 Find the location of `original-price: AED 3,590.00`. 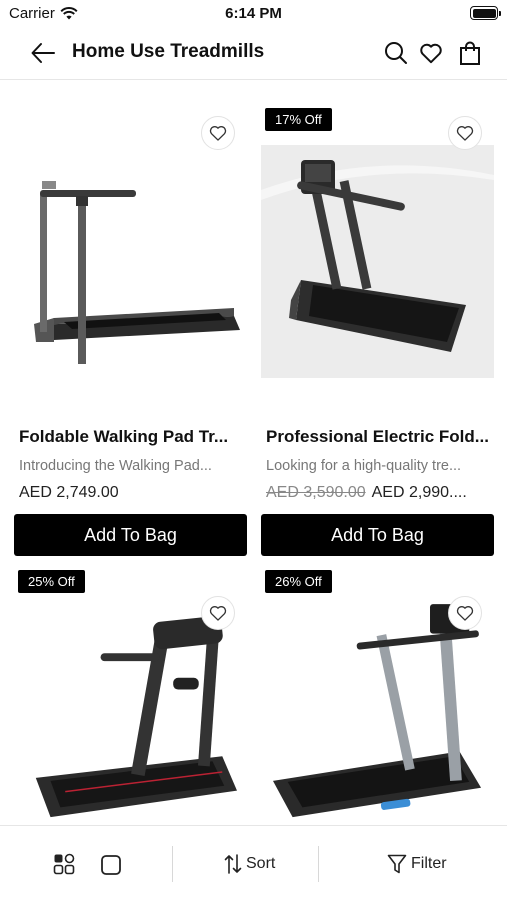

original-price: AED 3,590.00 is located at coordinates (316, 492).